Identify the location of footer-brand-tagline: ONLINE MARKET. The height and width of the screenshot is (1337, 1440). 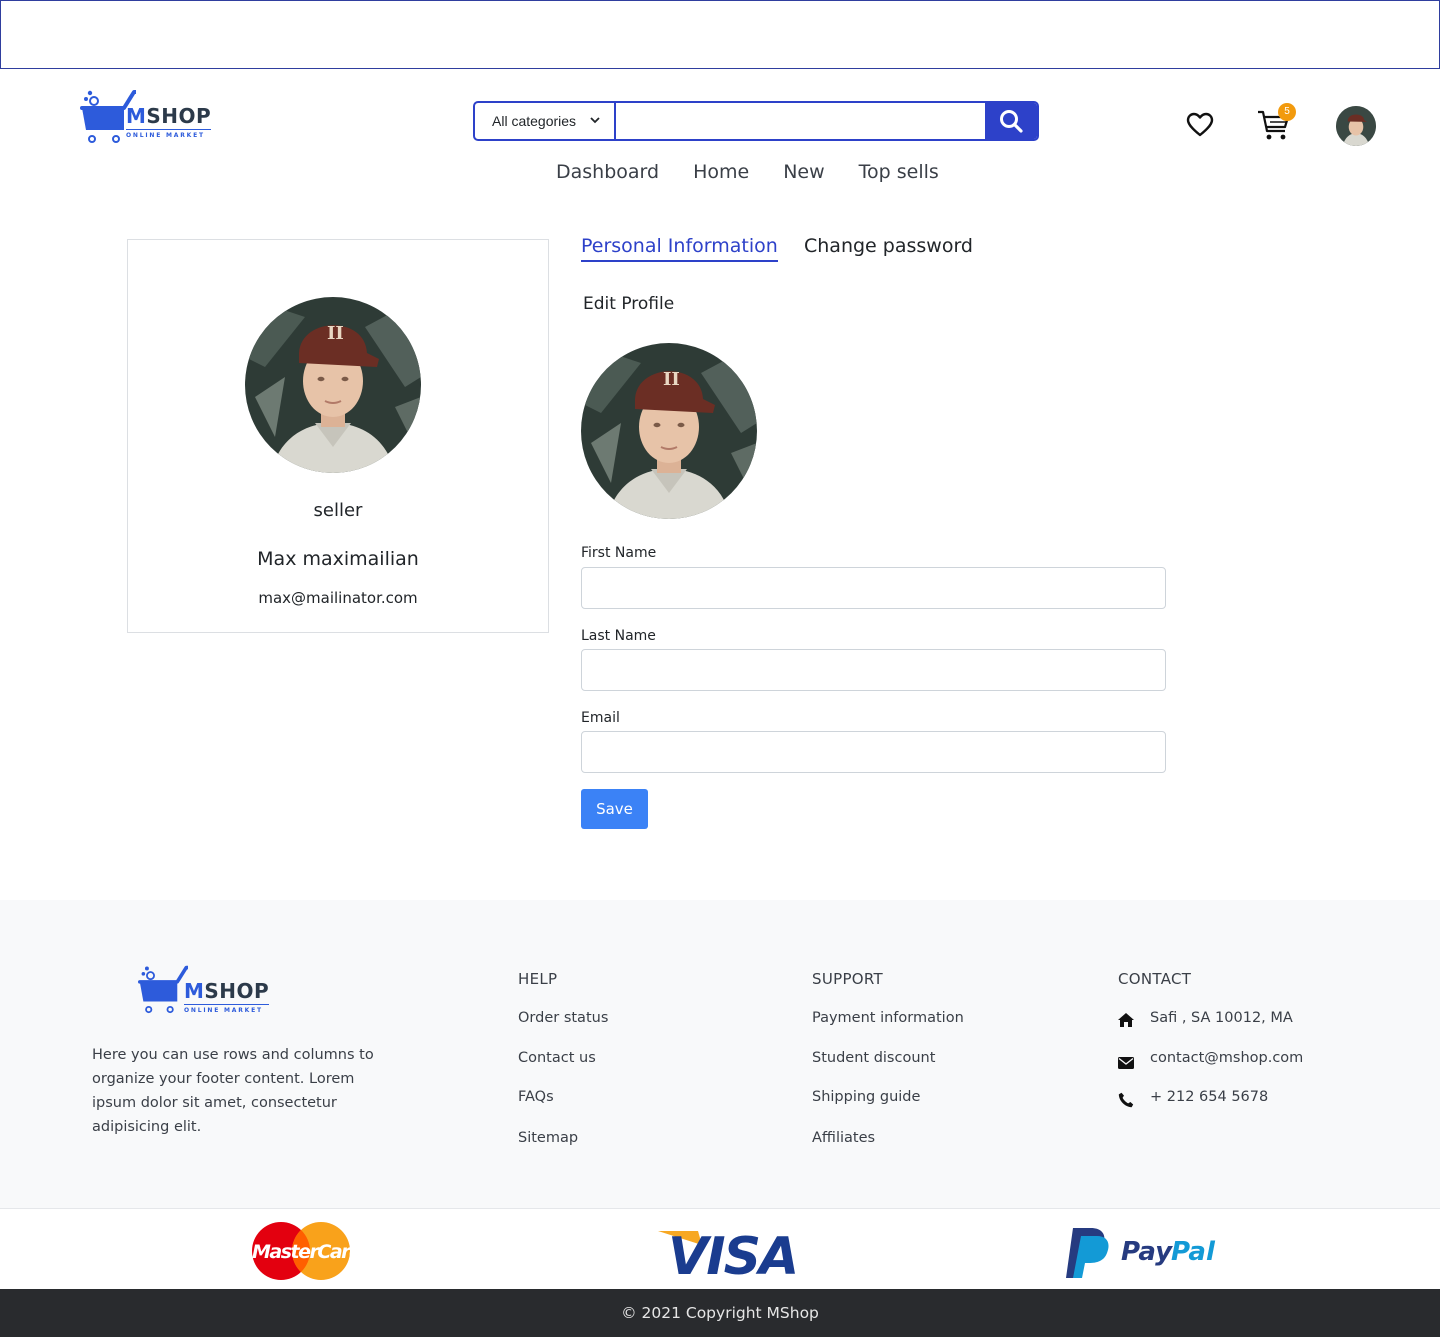
(227, 1009).